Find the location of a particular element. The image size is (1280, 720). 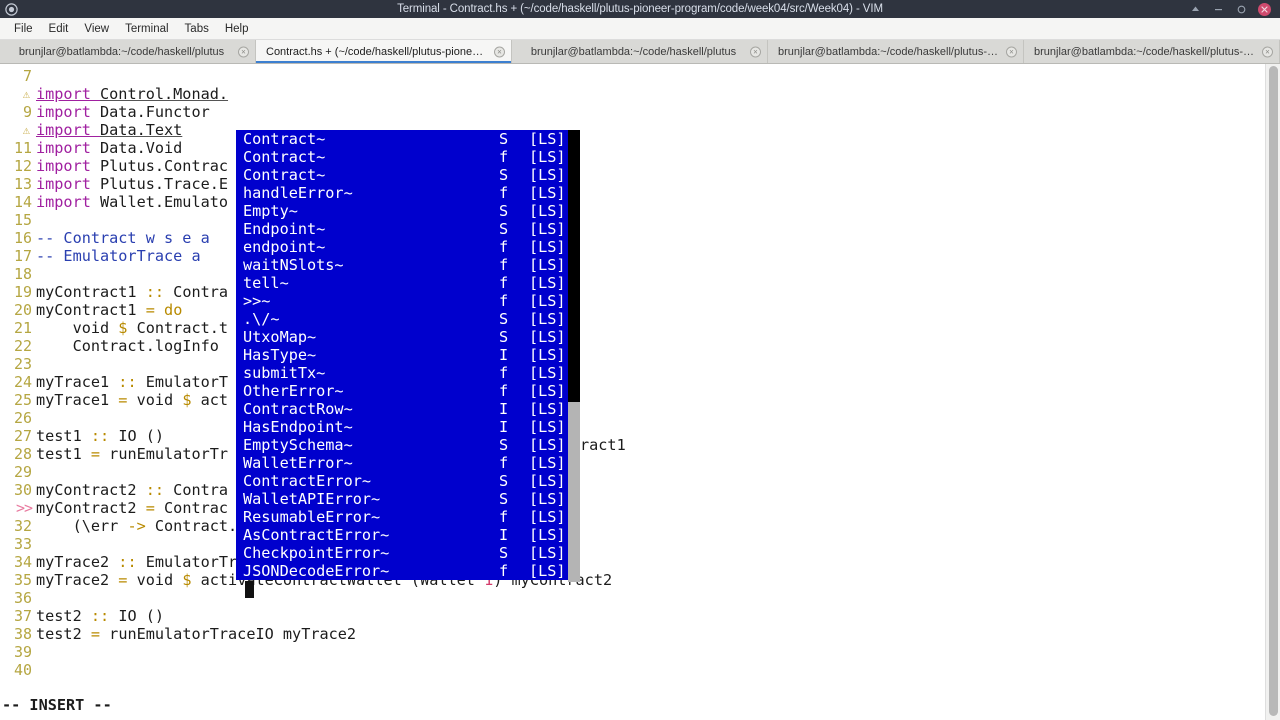

line-number: 16 is located at coordinates (22, 238).